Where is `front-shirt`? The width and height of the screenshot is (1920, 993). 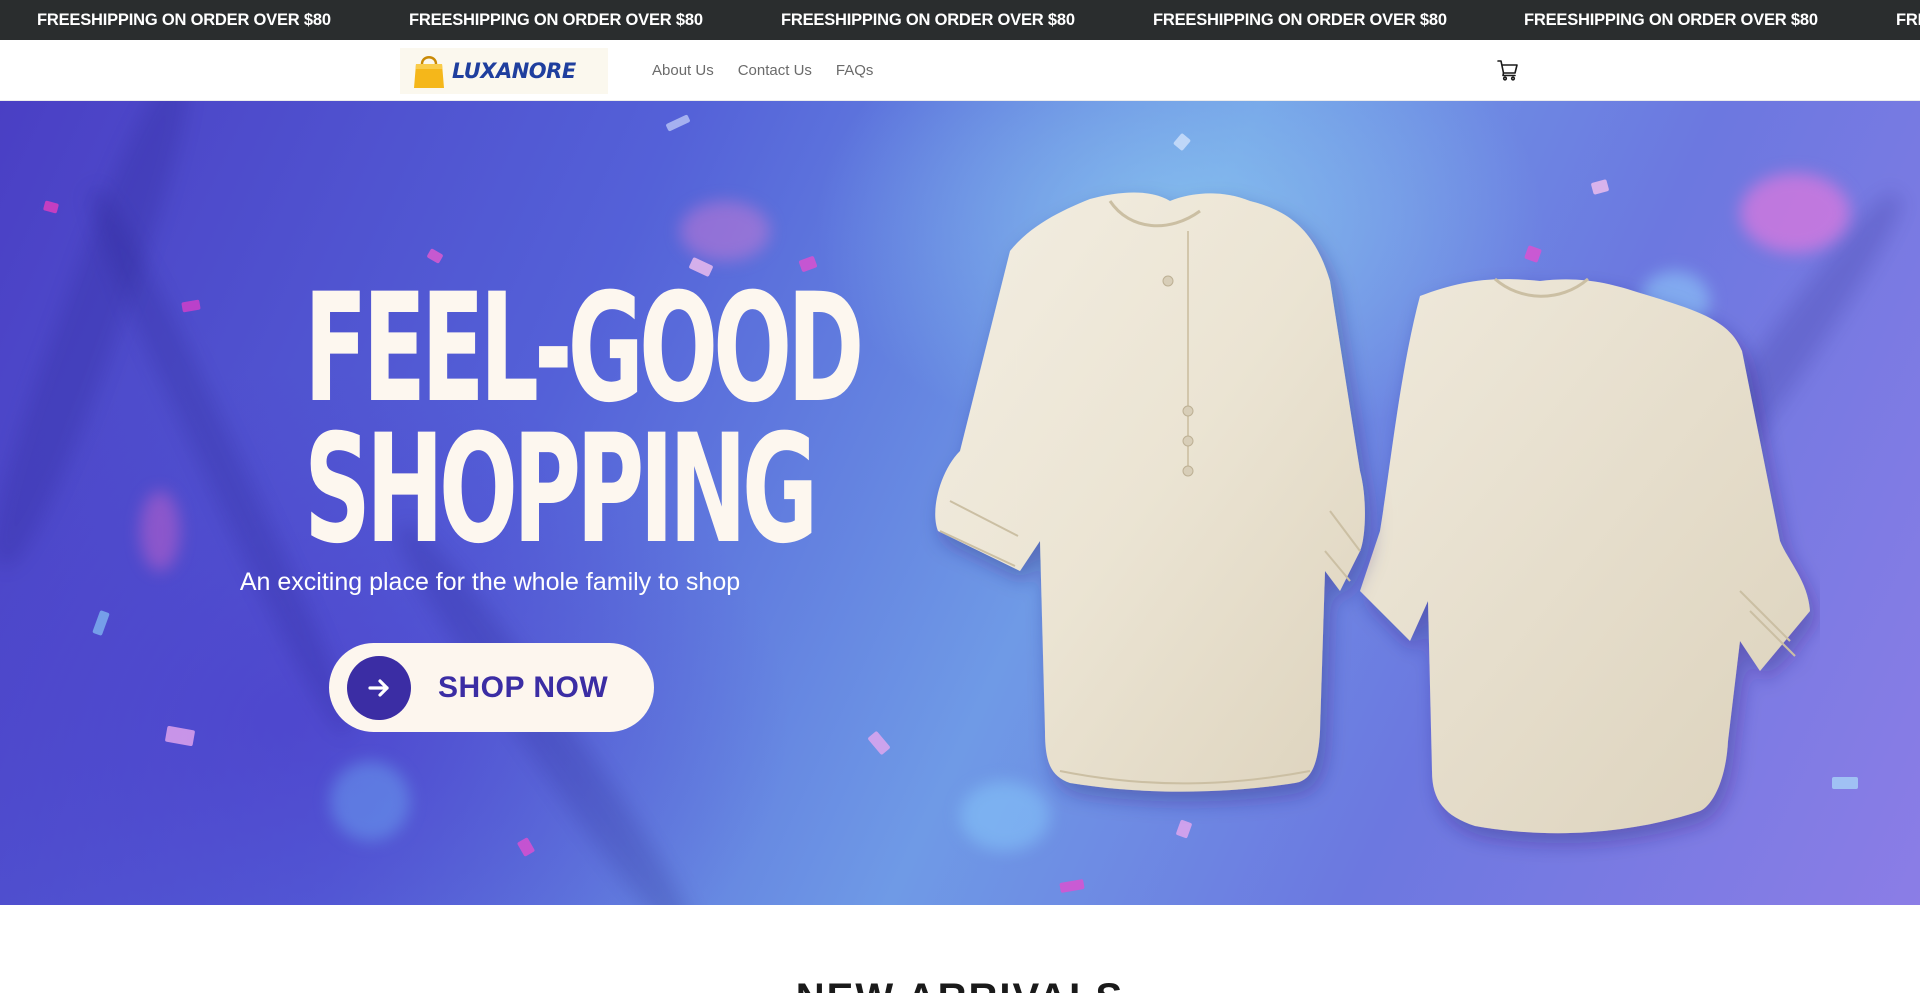 front-shirt is located at coordinates (1150, 492).